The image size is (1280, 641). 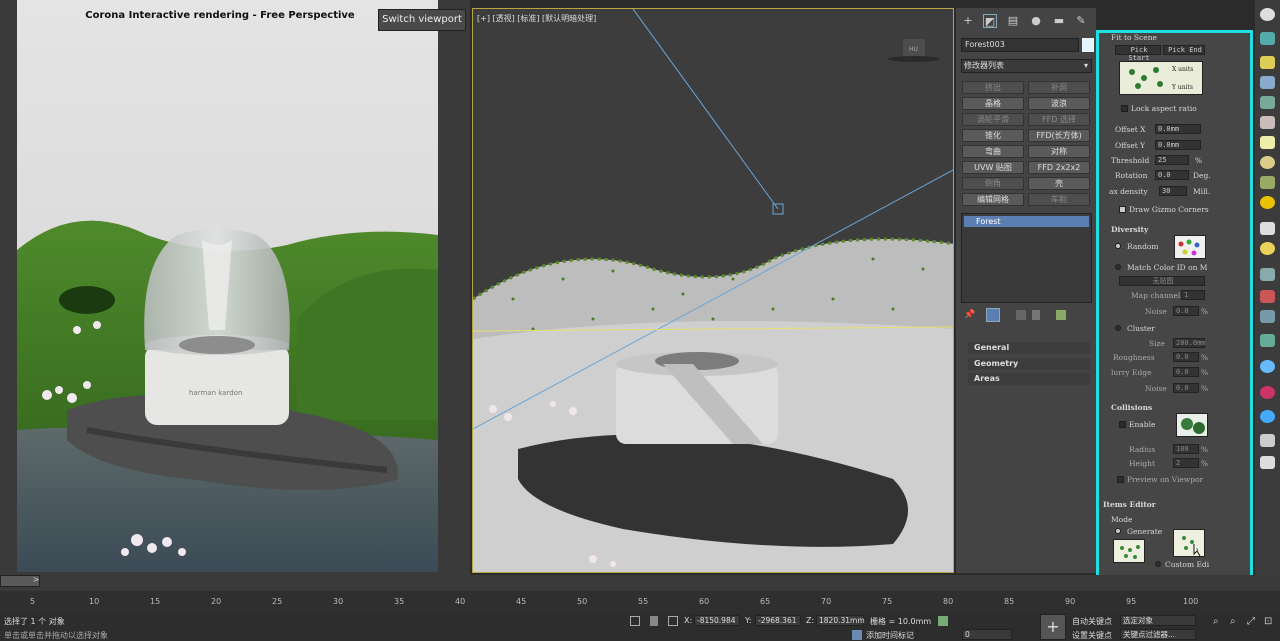 I want to click on zoom-all-icon: ⌕, so click(x=1233, y=621).